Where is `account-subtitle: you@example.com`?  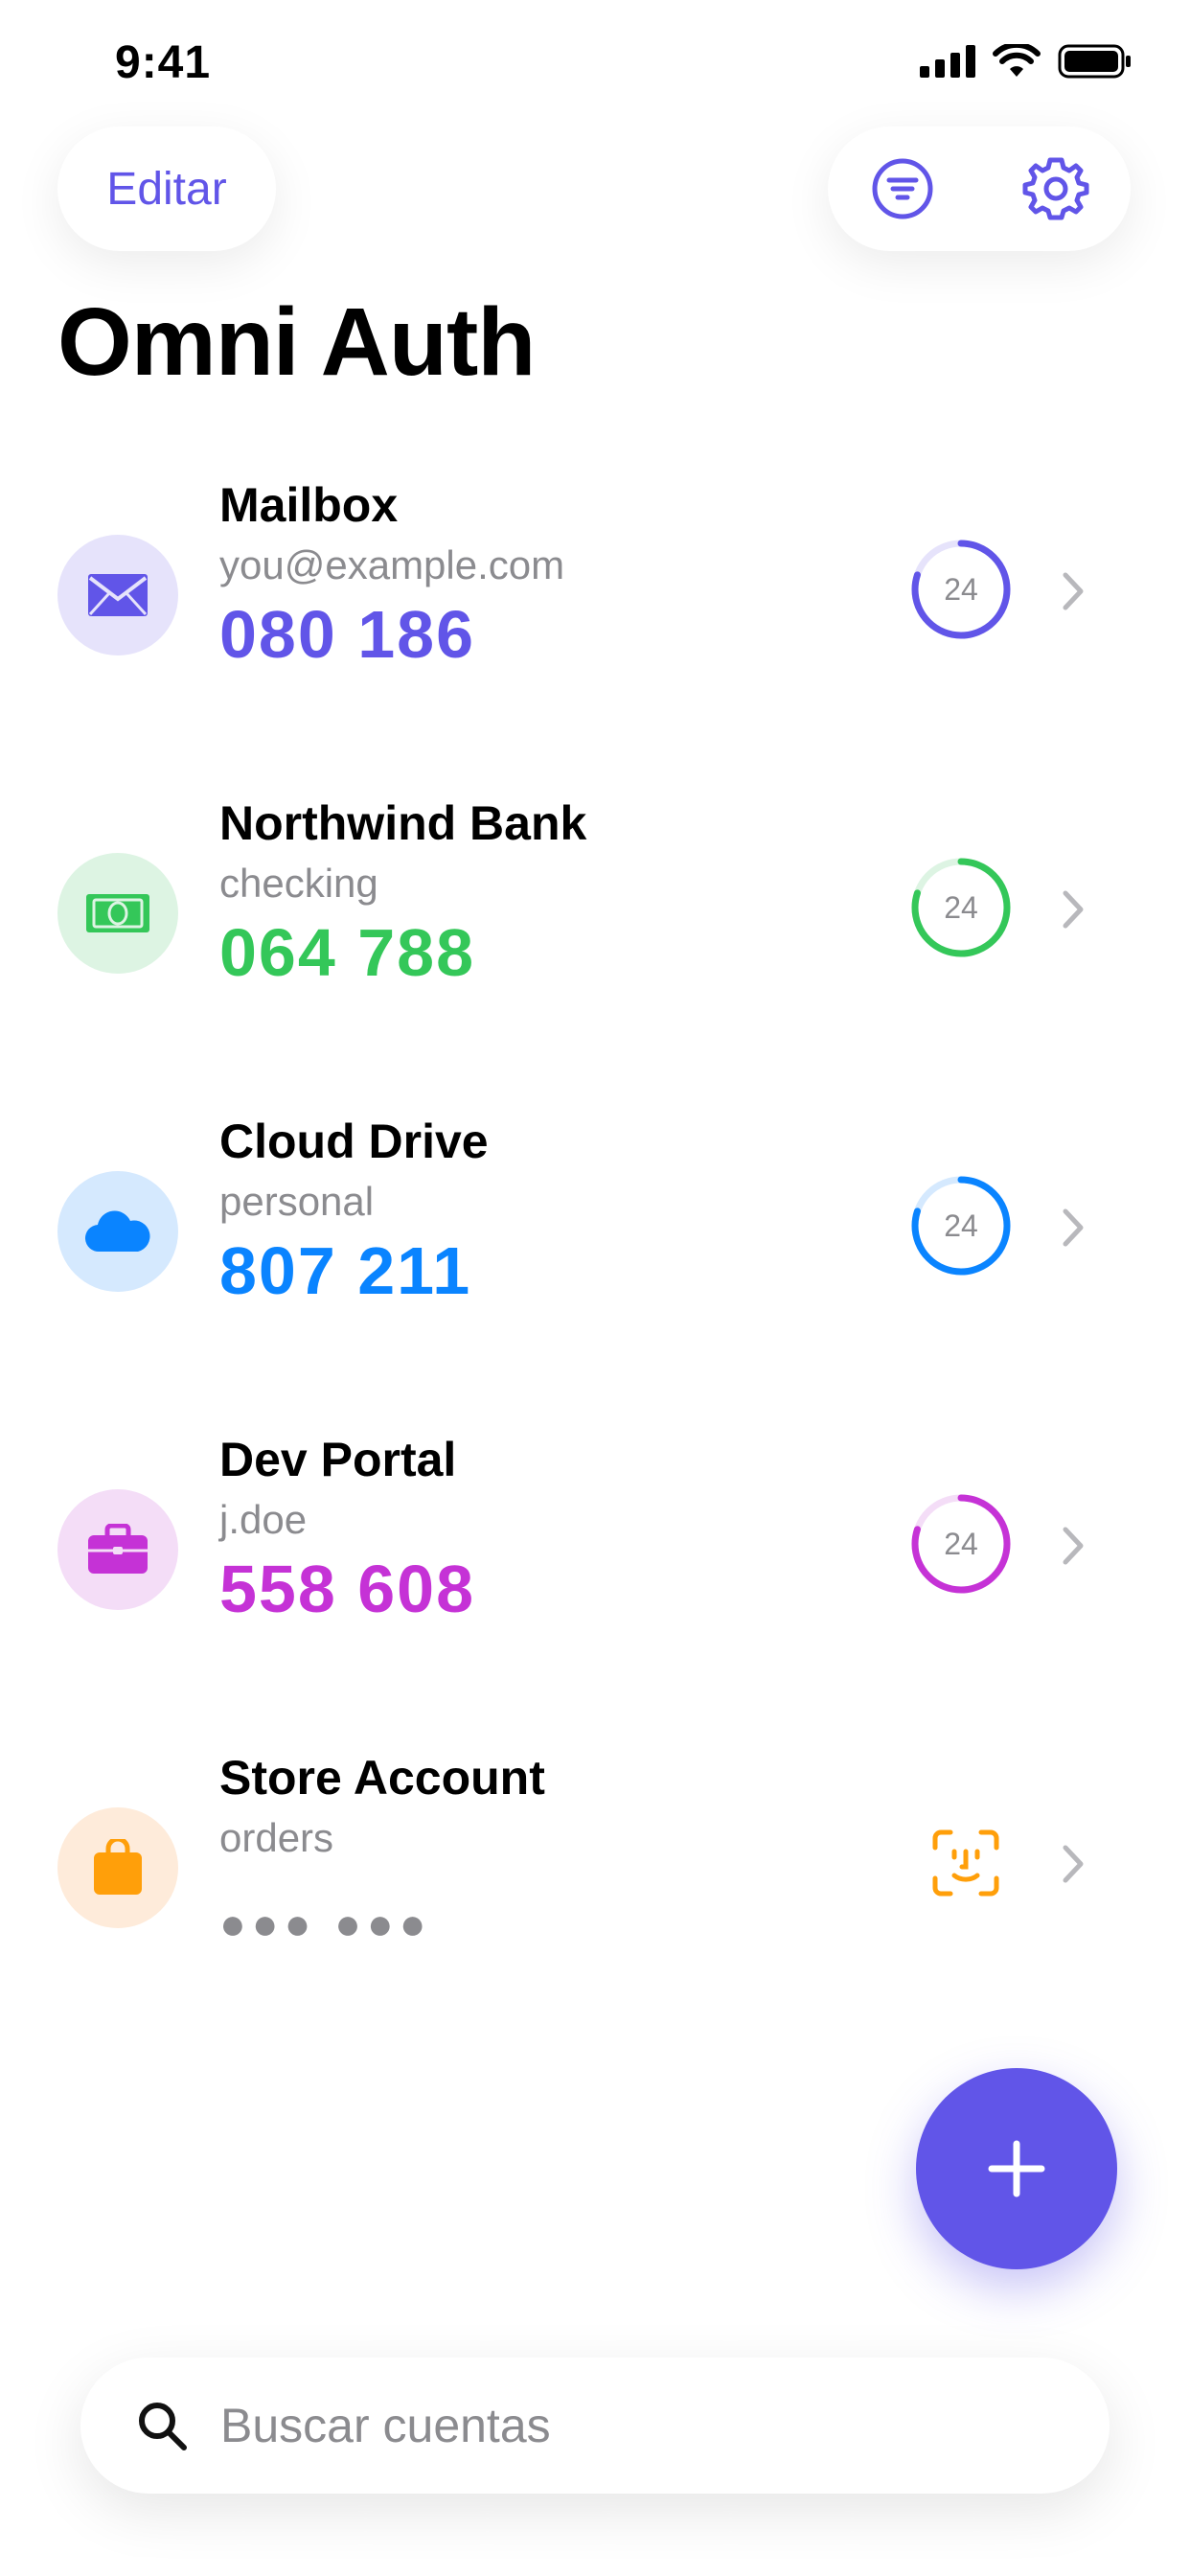
account-subtitle: you@example.com is located at coordinates (392, 564).